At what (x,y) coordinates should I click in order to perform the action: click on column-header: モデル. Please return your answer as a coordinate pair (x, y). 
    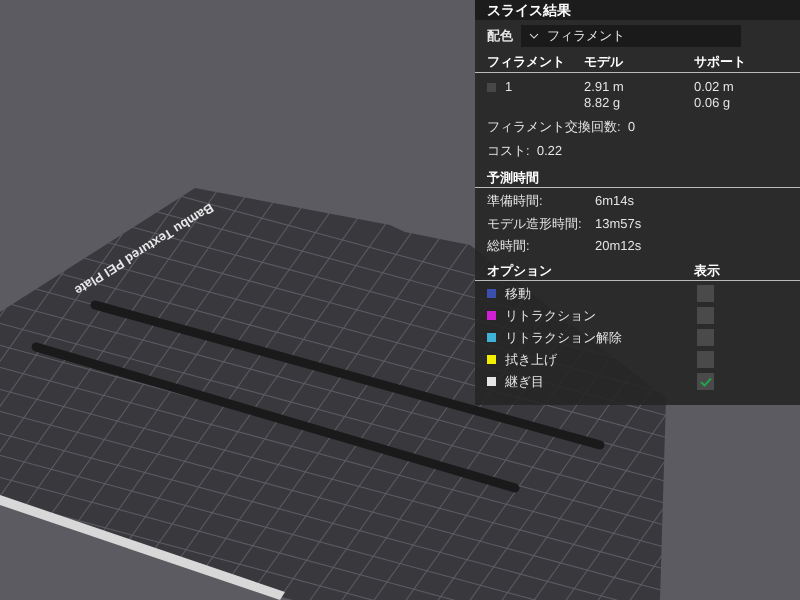
    Looking at the image, I should click on (604, 61).